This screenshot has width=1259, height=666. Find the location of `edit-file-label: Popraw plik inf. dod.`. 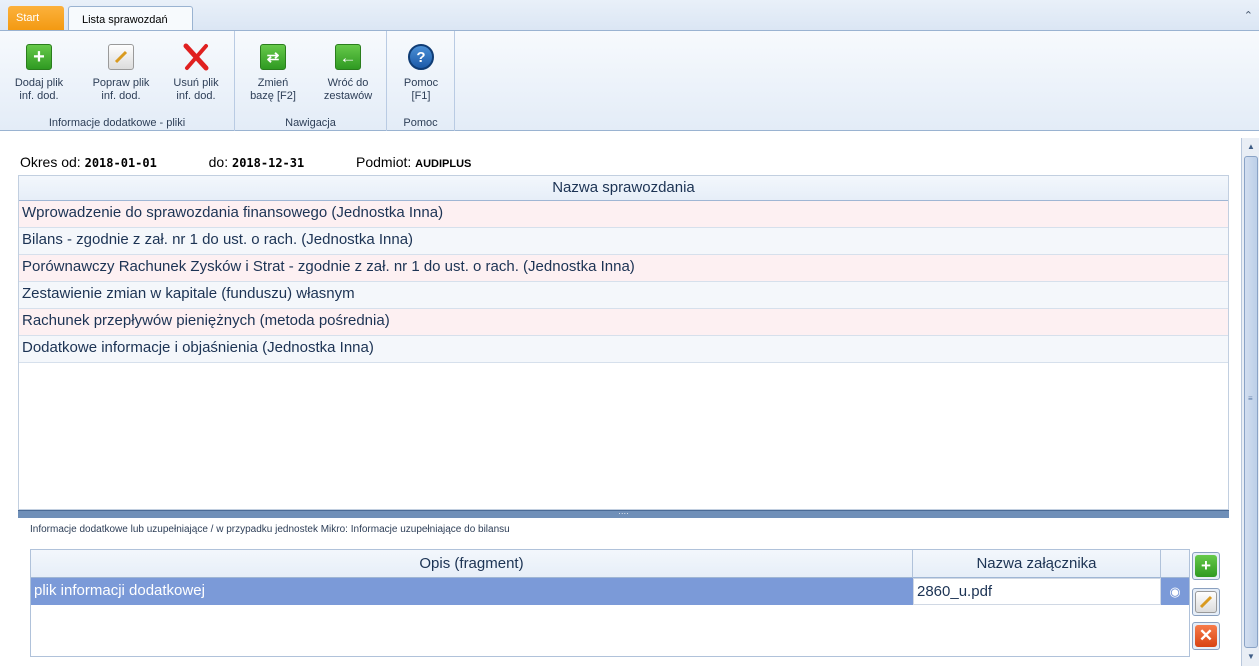

edit-file-label: Popraw plik inf. dod. is located at coordinates (121, 89).